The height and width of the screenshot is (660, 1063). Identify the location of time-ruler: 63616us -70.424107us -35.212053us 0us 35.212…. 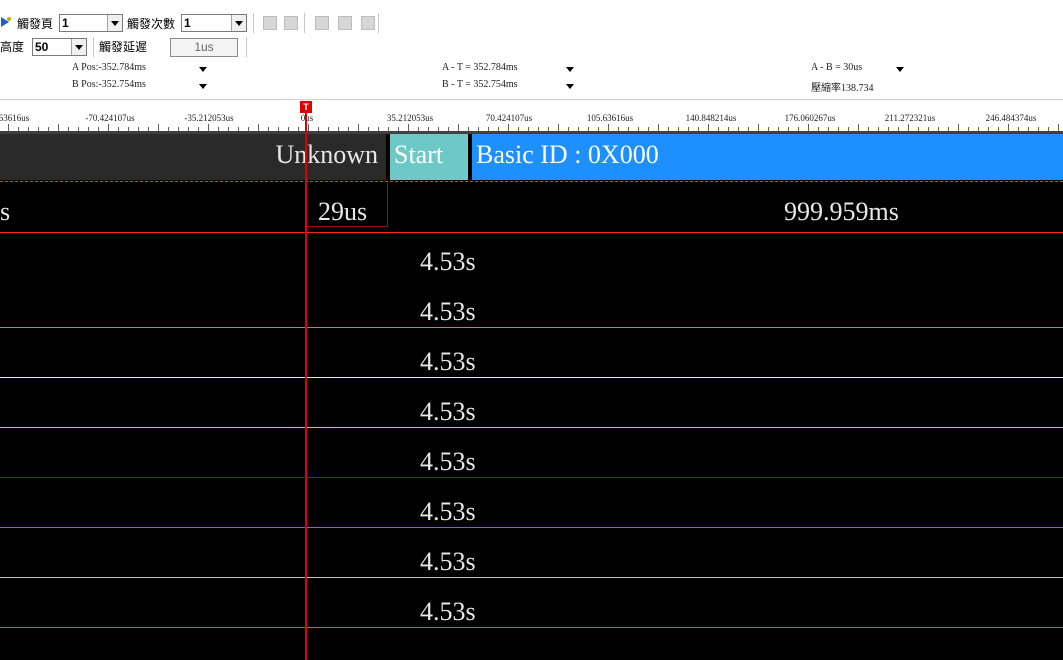
(531, 117).